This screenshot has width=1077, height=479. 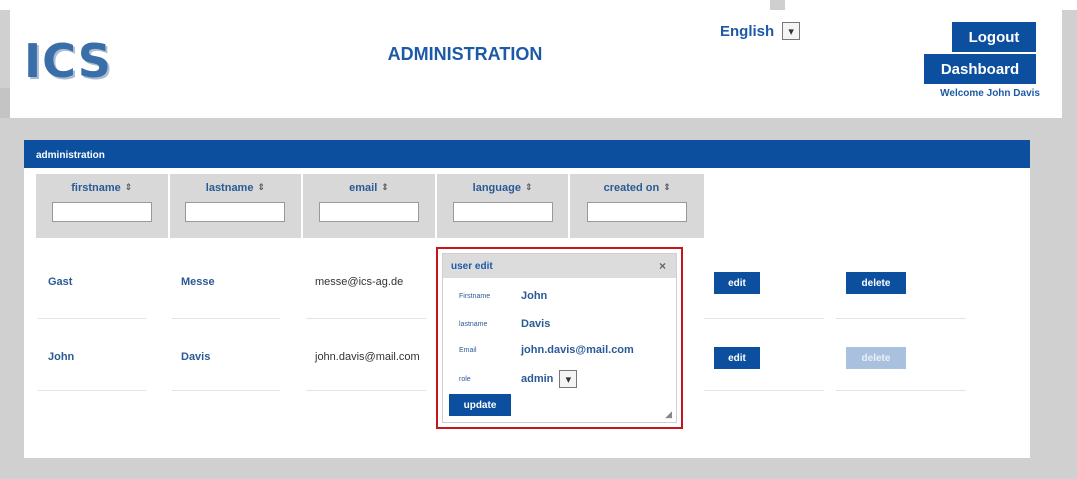 I want to click on delete-button: delete, so click(x=876, y=283).